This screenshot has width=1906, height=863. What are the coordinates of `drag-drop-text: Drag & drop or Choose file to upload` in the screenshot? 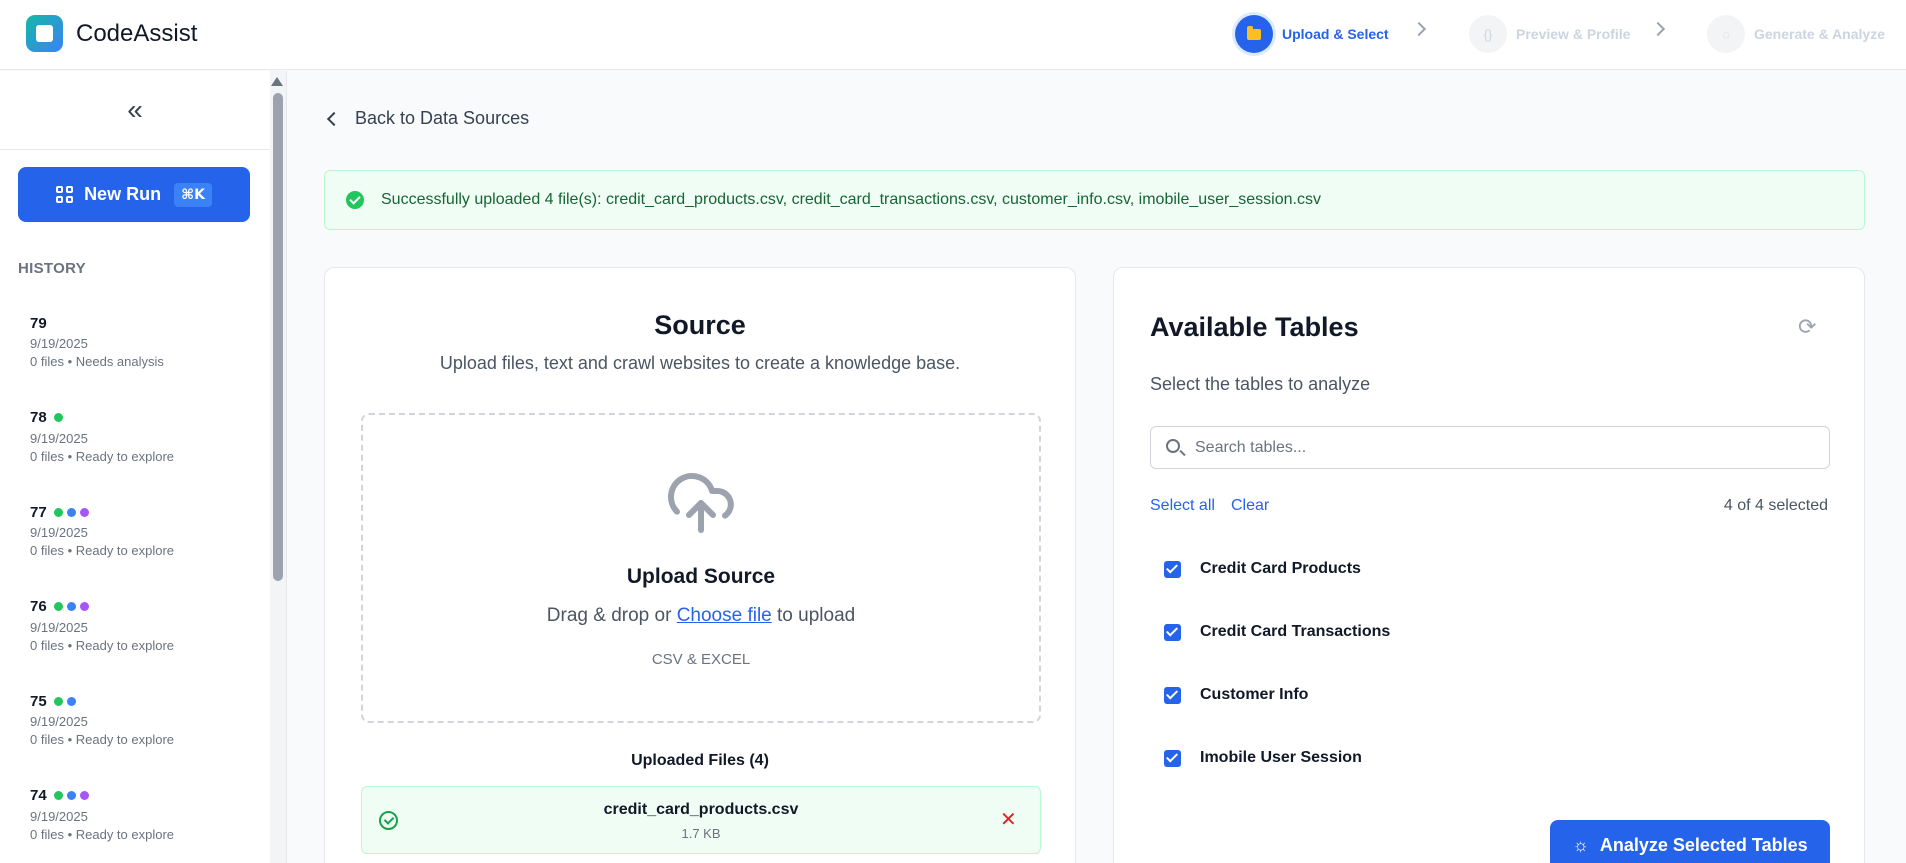 It's located at (701, 616).